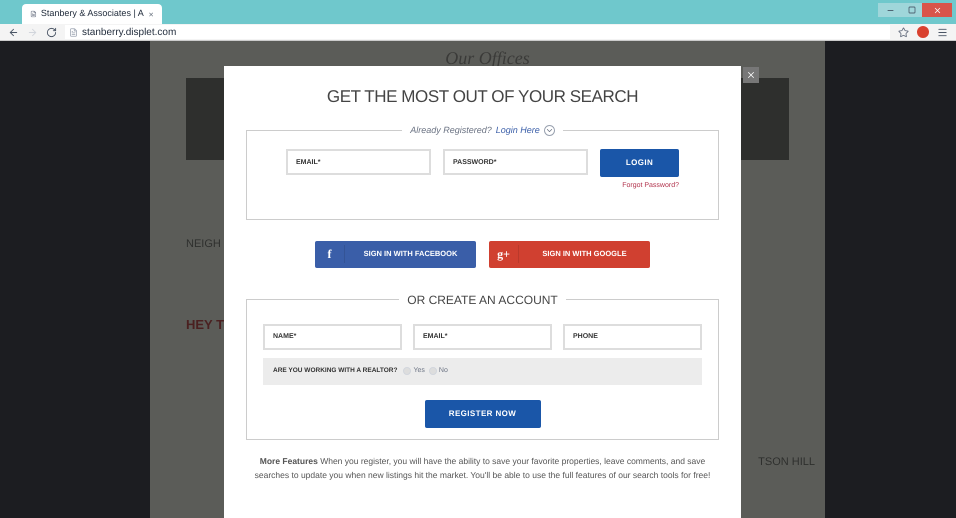 The image size is (956, 518). Describe the element at coordinates (451, 130) in the screenshot. I see `legend-text: Already Registered?` at that location.